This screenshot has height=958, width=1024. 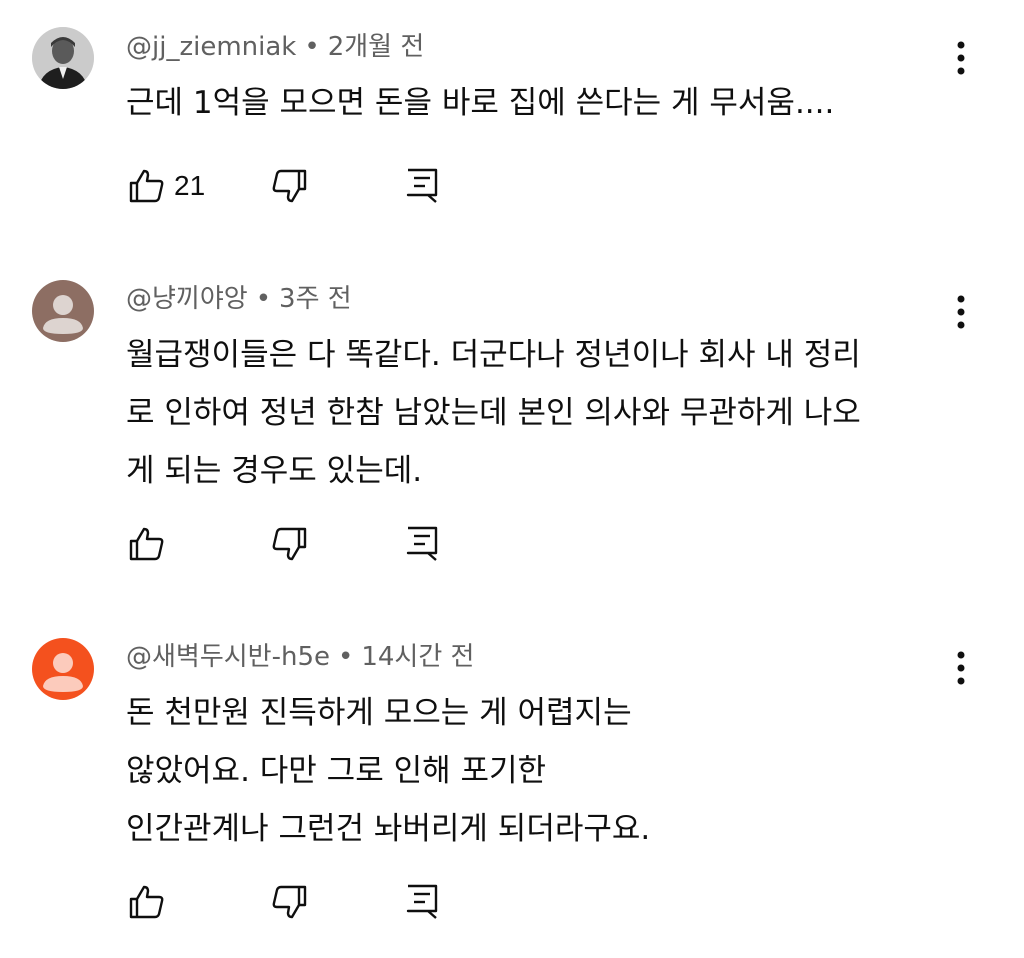 What do you see at coordinates (334, 186) in the screenshot?
I see `comment-actions: 21` at bounding box center [334, 186].